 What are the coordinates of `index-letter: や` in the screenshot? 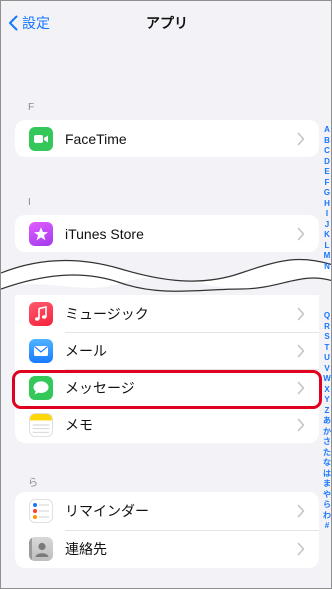 It's located at (327, 495).